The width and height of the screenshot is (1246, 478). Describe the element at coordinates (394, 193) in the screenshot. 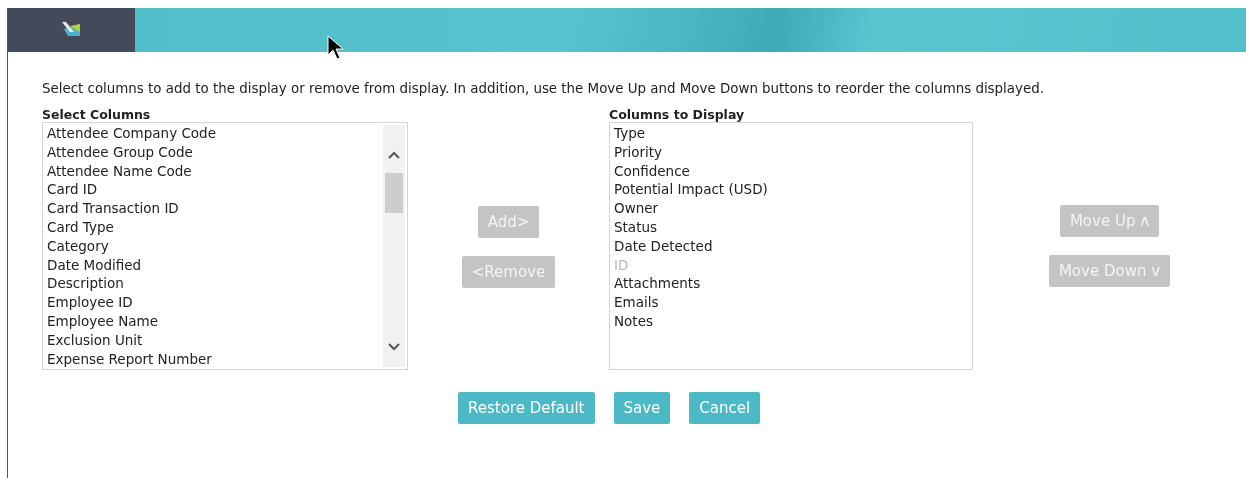

I see `scroll-thumb` at that location.